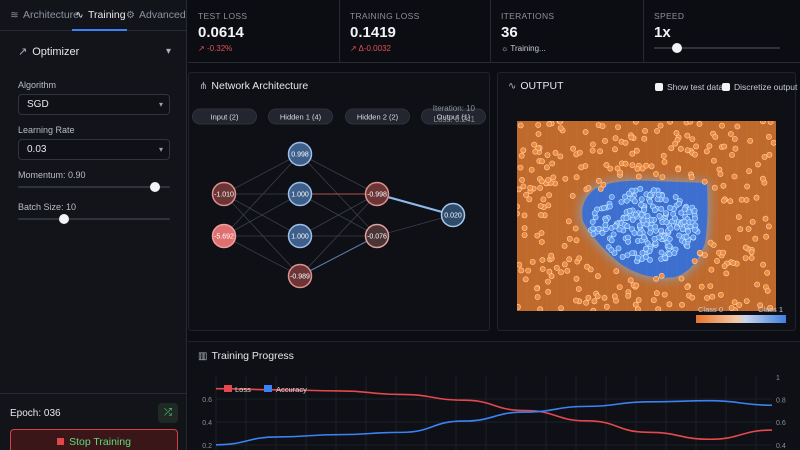 The width and height of the screenshot is (800, 450). What do you see at coordinates (509, 32) in the screenshot?
I see `stat-value: 36` at bounding box center [509, 32].